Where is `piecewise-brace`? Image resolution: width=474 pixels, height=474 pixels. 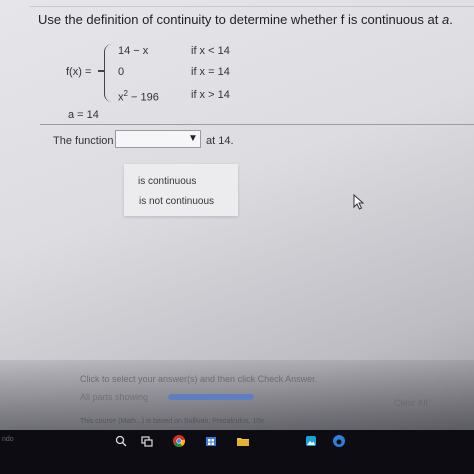 piecewise-brace is located at coordinates (109, 73).